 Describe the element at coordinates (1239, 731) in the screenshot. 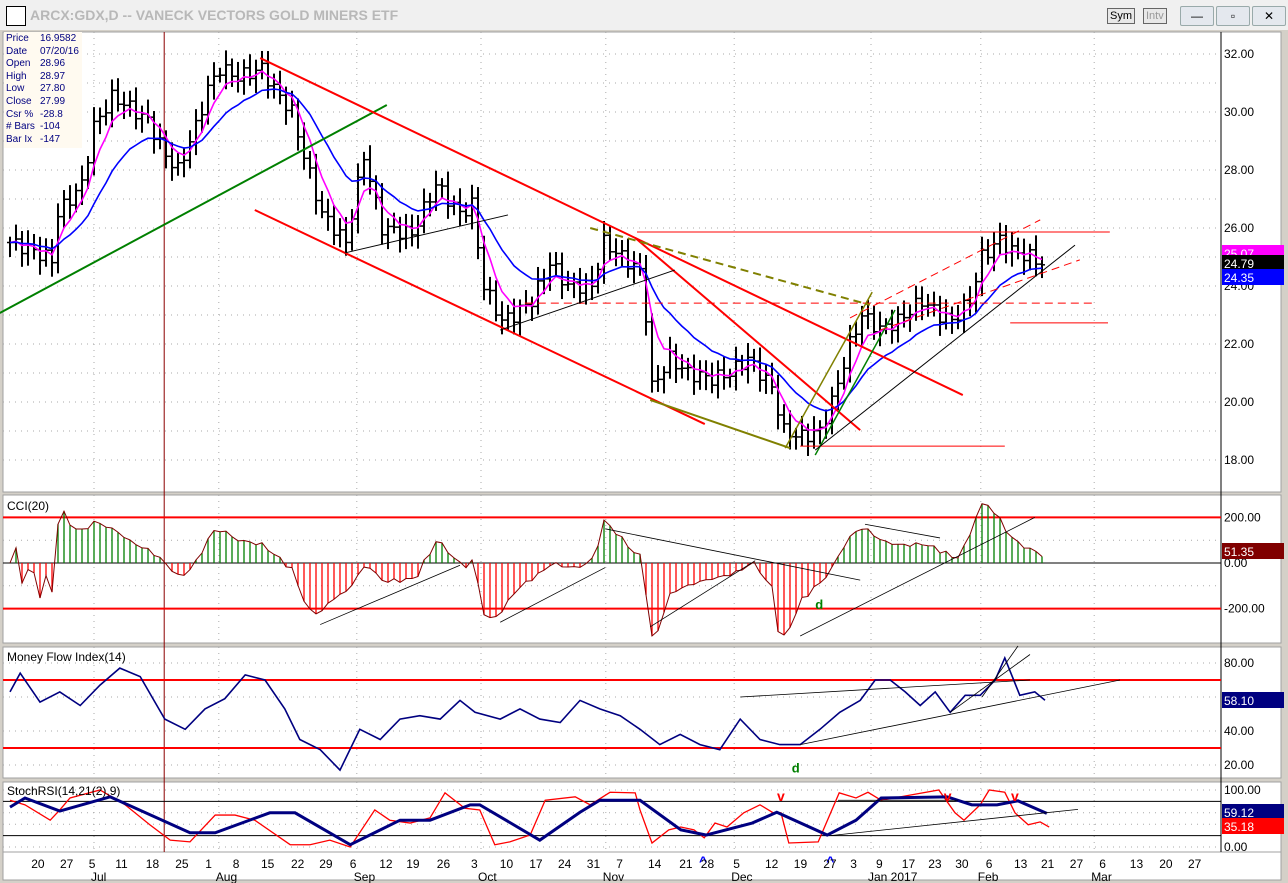

I see `mfi-axis-label: 40.00` at that location.